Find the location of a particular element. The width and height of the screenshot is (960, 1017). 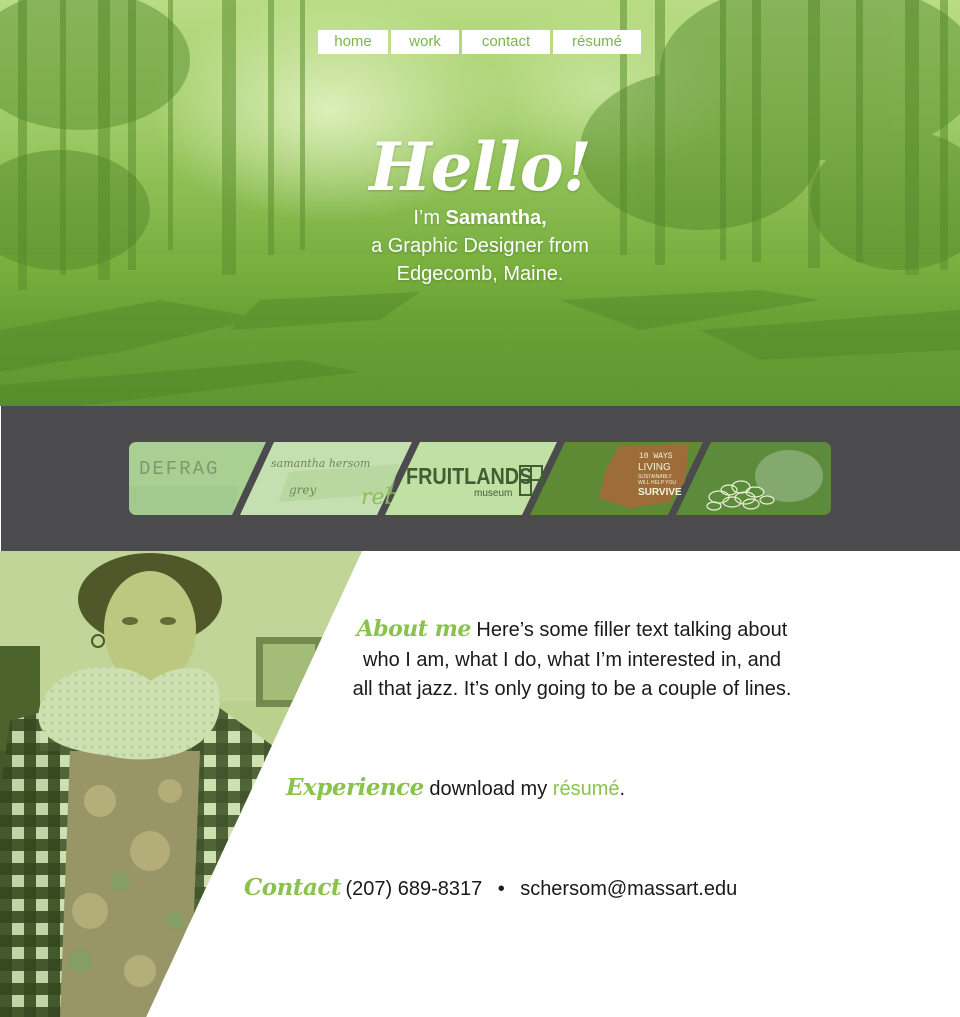

nav-resume-link: résumé is located at coordinates (597, 42).